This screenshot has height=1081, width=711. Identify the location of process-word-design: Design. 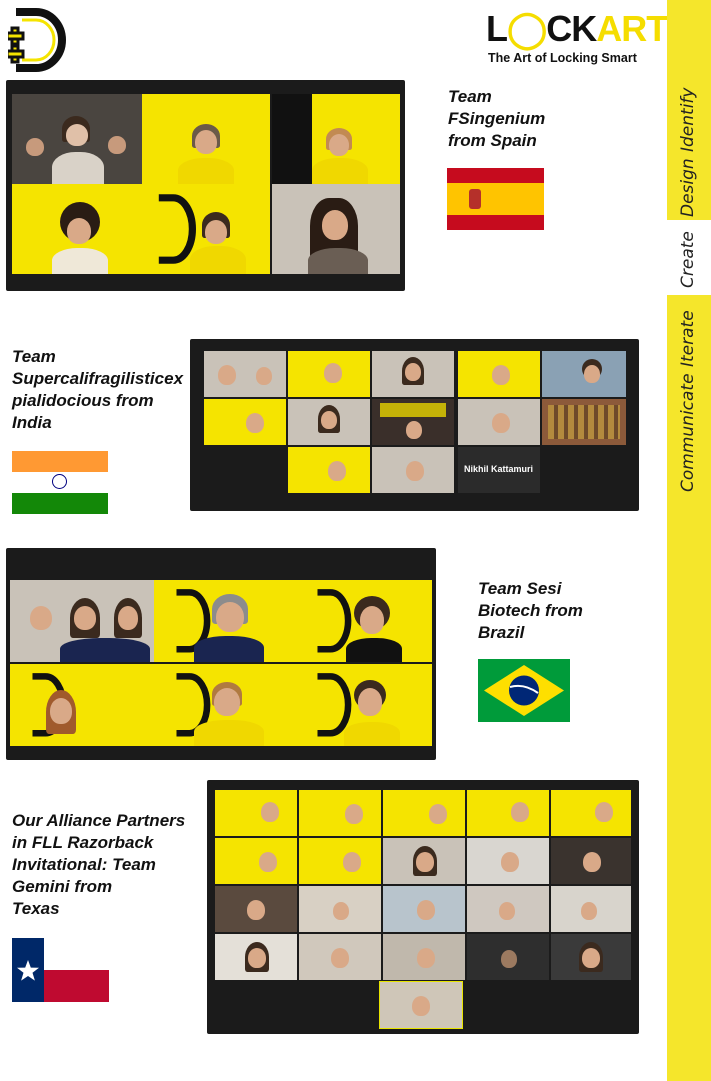
(688, 187).